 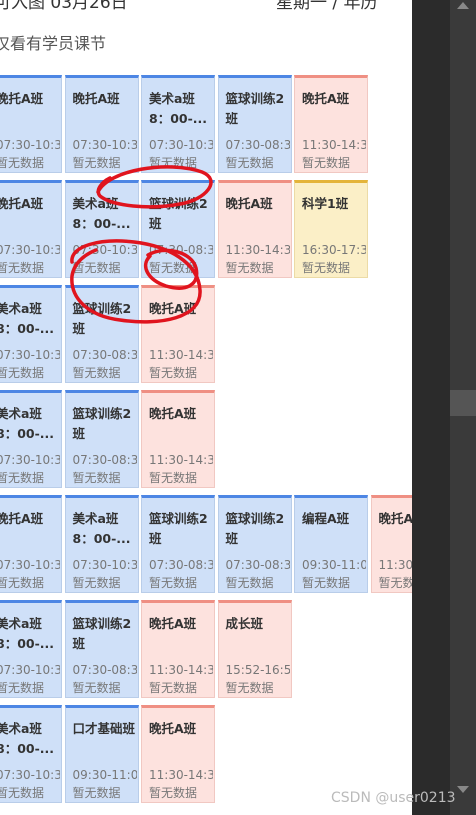 I want to click on watermark: CSDN @user0213, so click(x=393, y=798).